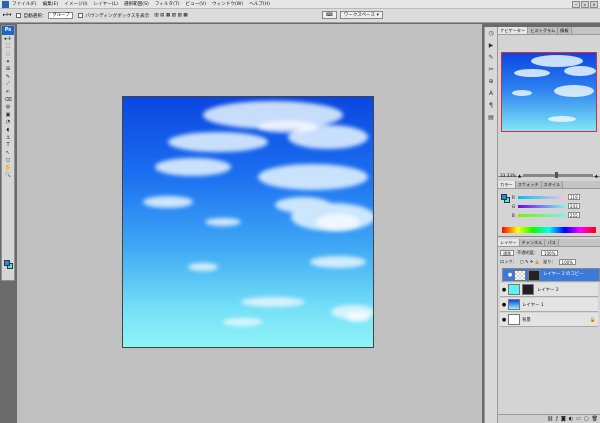 The height and width of the screenshot is (423, 600). I want to click on channel-g-slider, so click(542, 206).